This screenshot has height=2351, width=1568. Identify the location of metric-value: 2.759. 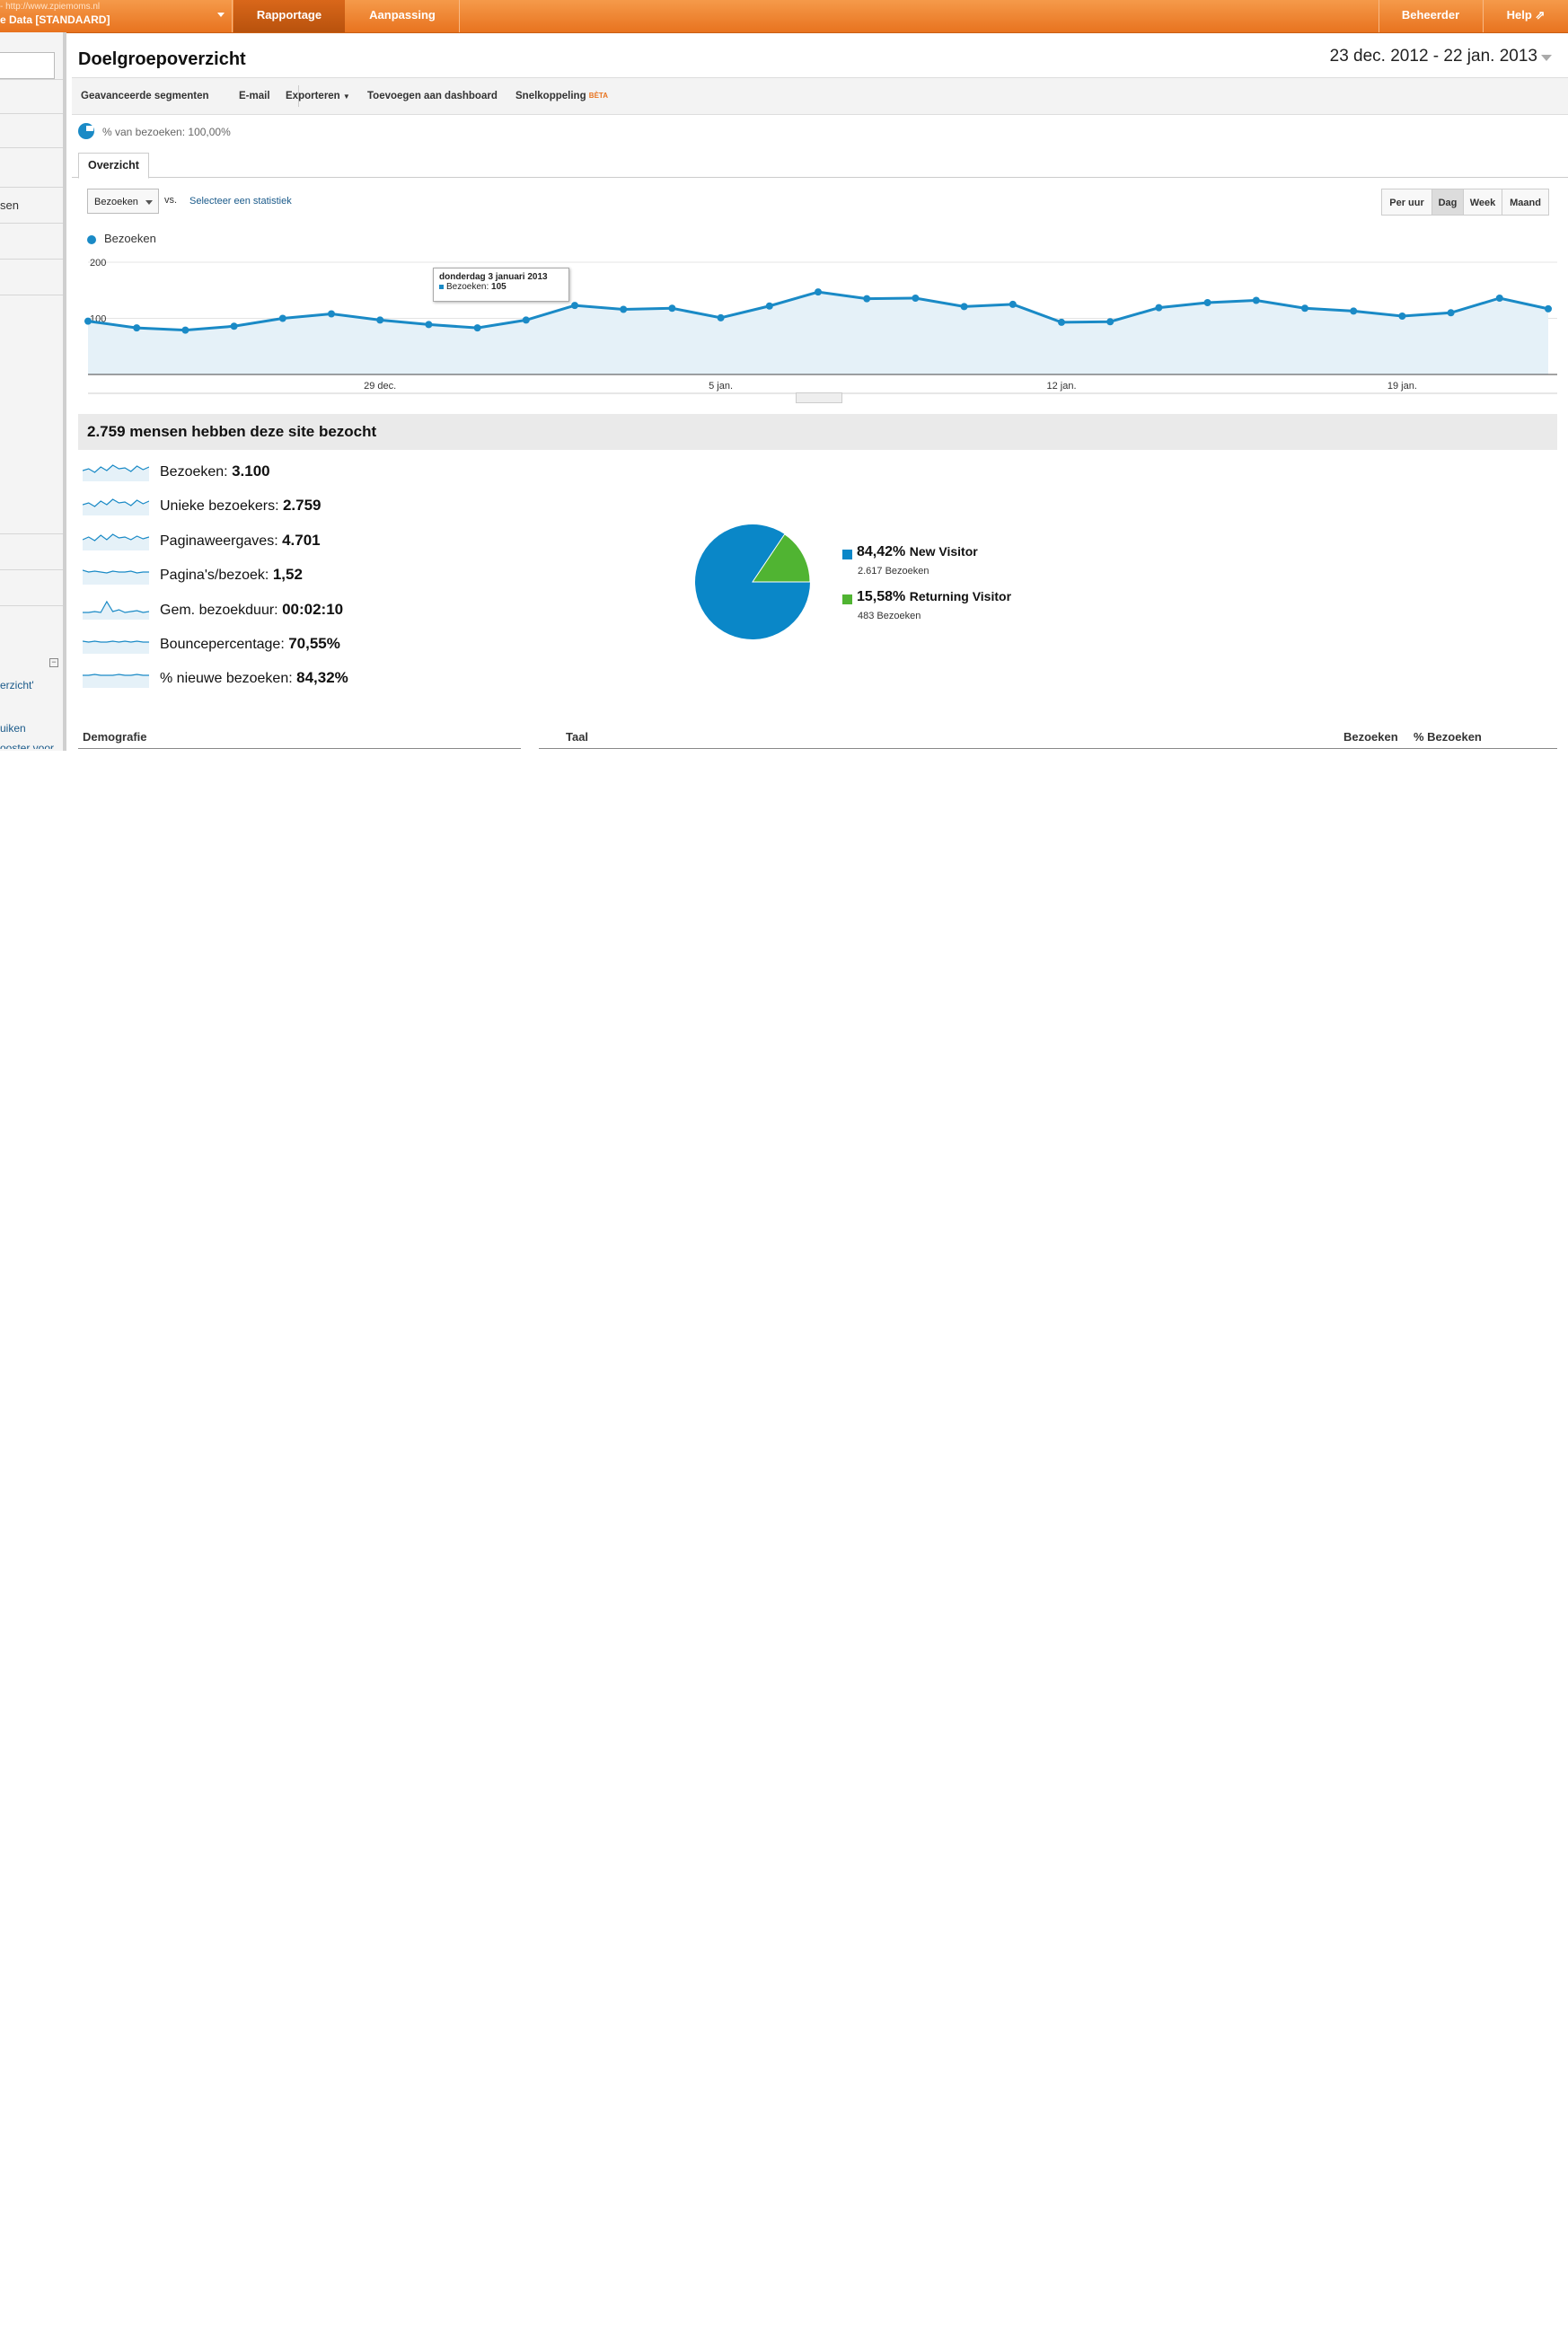
(302, 506).